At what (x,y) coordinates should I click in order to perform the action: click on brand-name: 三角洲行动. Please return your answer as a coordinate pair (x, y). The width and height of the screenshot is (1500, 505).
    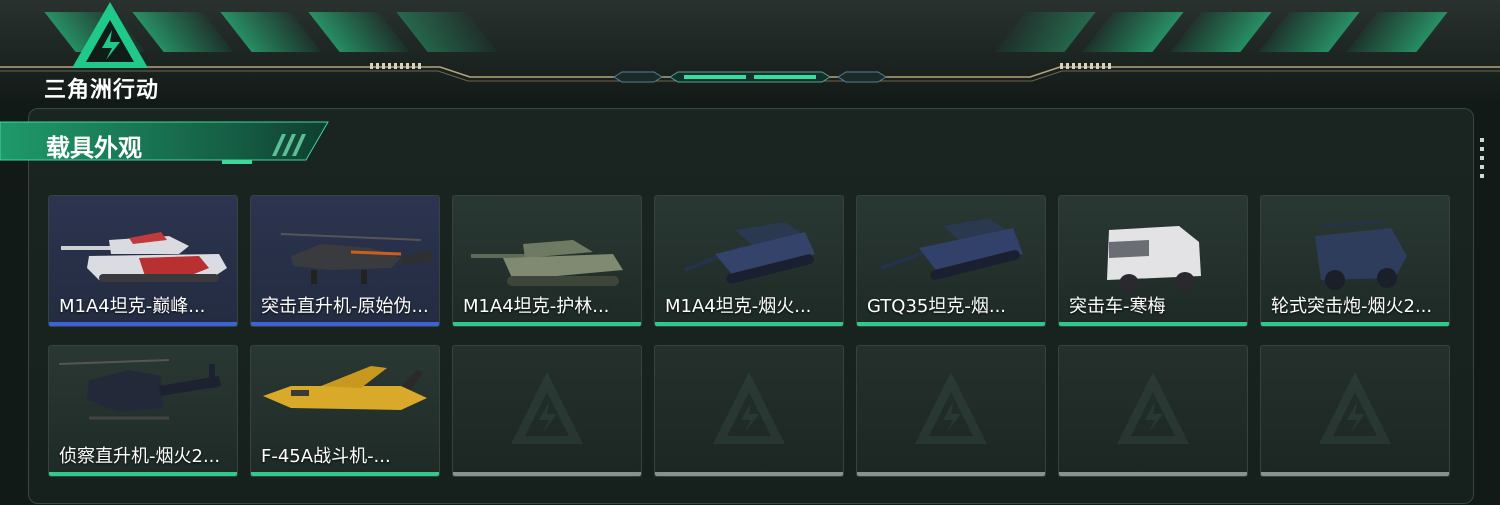
    Looking at the image, I should click on (102, 90).